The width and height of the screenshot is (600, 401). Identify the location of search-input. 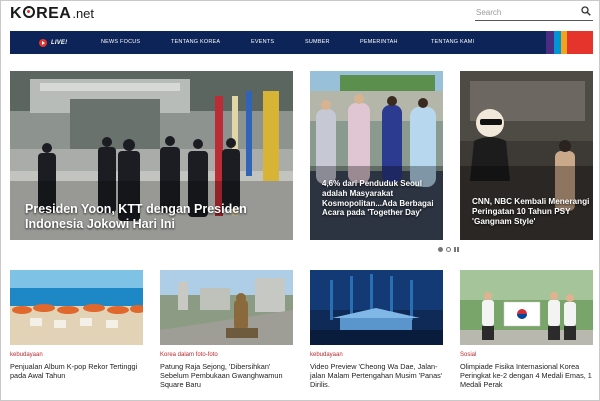
(524, 12).